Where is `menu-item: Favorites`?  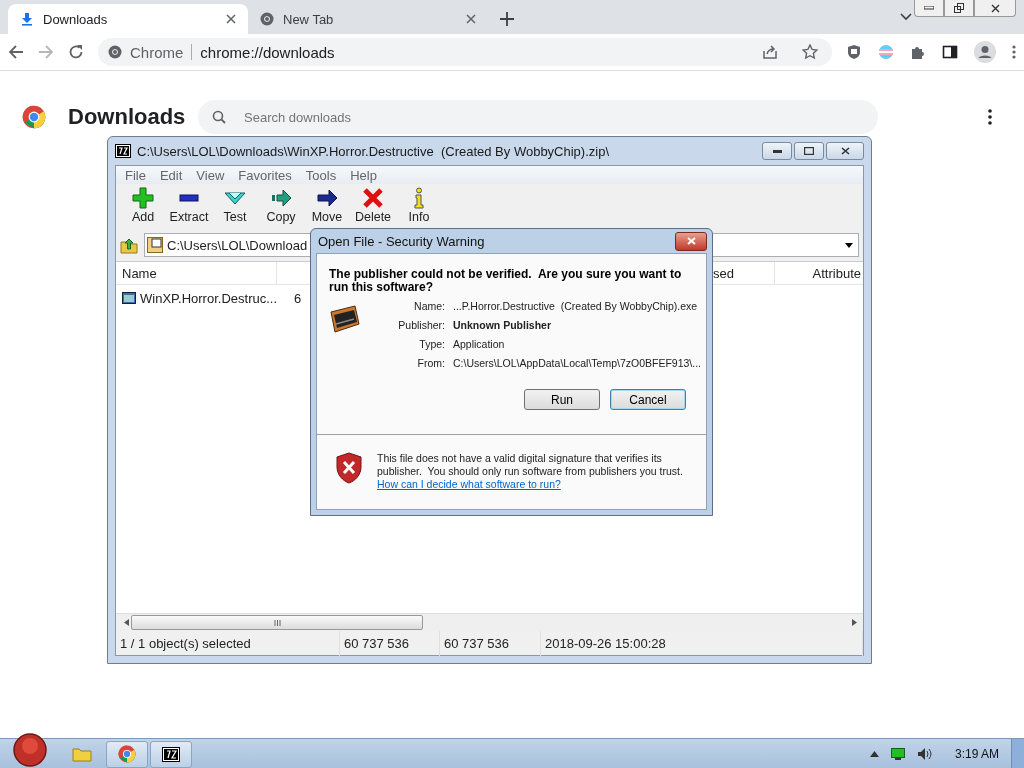
menu-item: Favorites is located at coordinates (265, 175).